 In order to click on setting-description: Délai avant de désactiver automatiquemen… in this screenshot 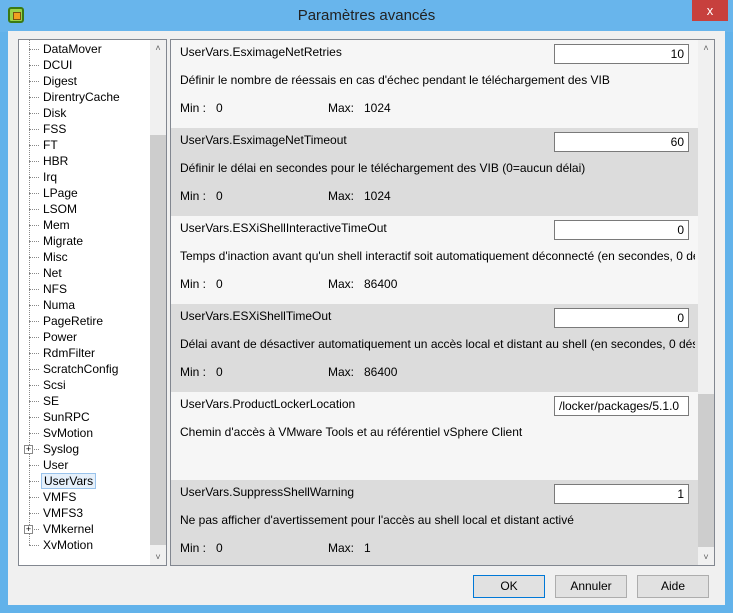, I will do `click(437, 344)`.